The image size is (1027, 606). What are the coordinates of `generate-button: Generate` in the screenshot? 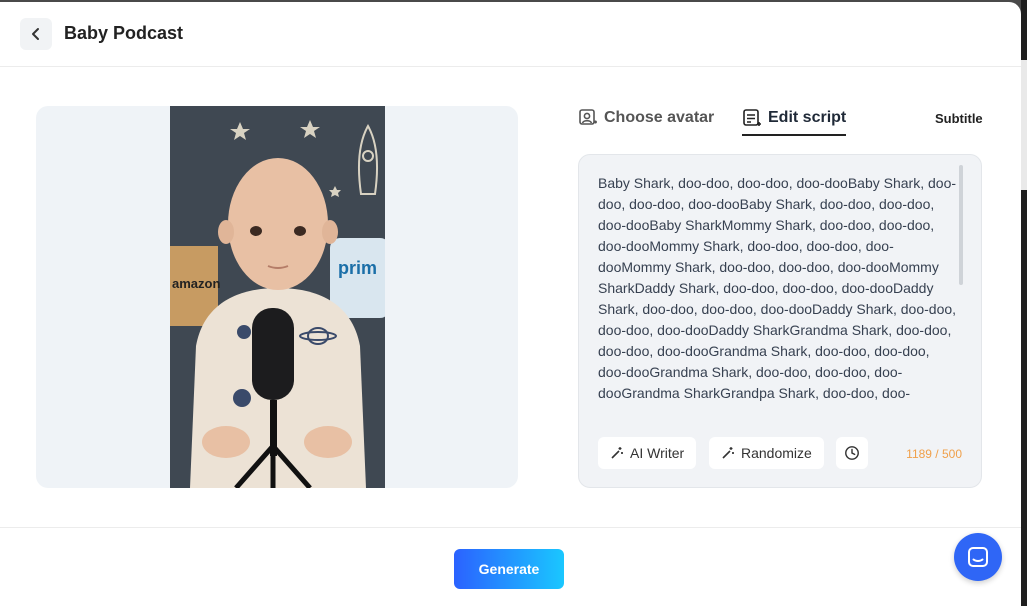 It's located at (509, 569).